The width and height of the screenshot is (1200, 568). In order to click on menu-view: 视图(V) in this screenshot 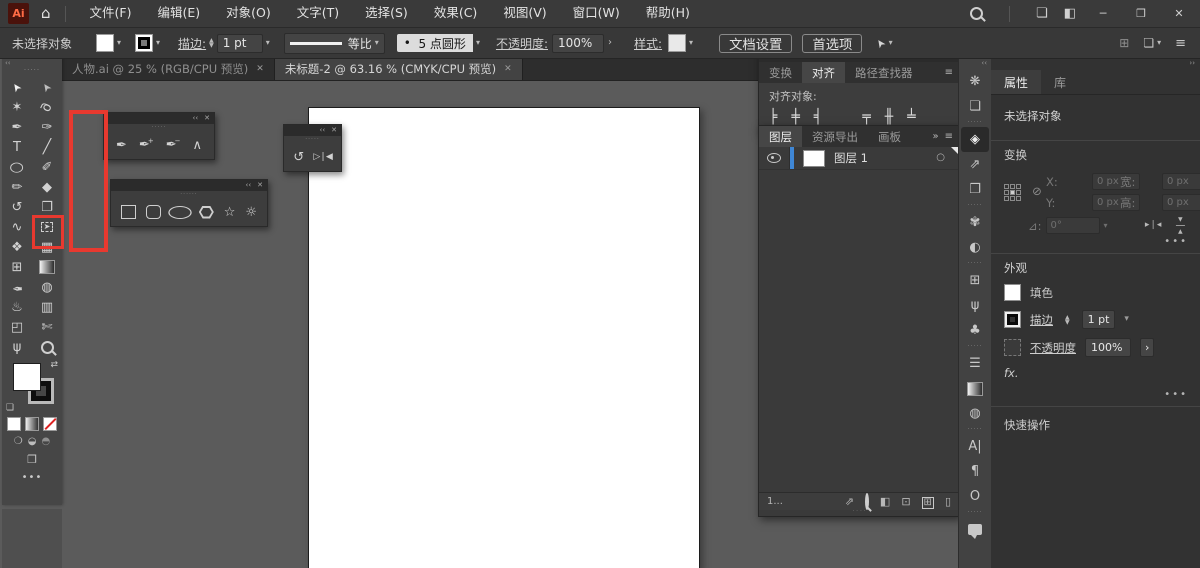, I will do `click(524, 13)`.